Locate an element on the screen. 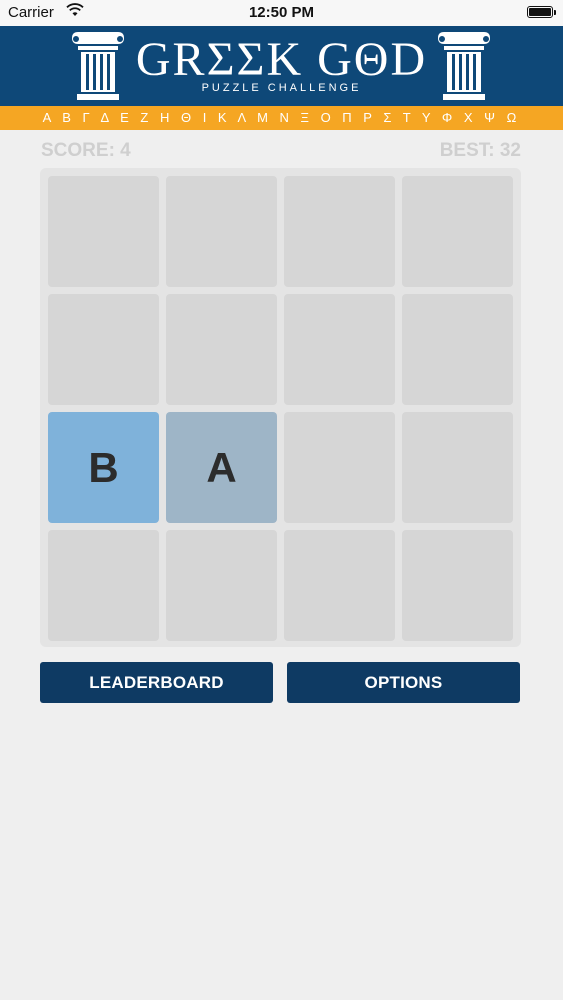 This screenshot has height=1000, width=563. battery-icon is located at coordinates (541, 12).